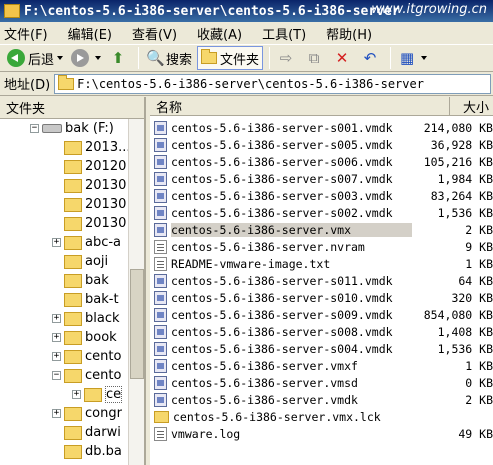  What do you see at coordinates (321, 331) in the screenshot?
I see `file-row: centos-5.6-i386-server-s008.vmdk 1,408 KB` at bounding box center [321, 331].